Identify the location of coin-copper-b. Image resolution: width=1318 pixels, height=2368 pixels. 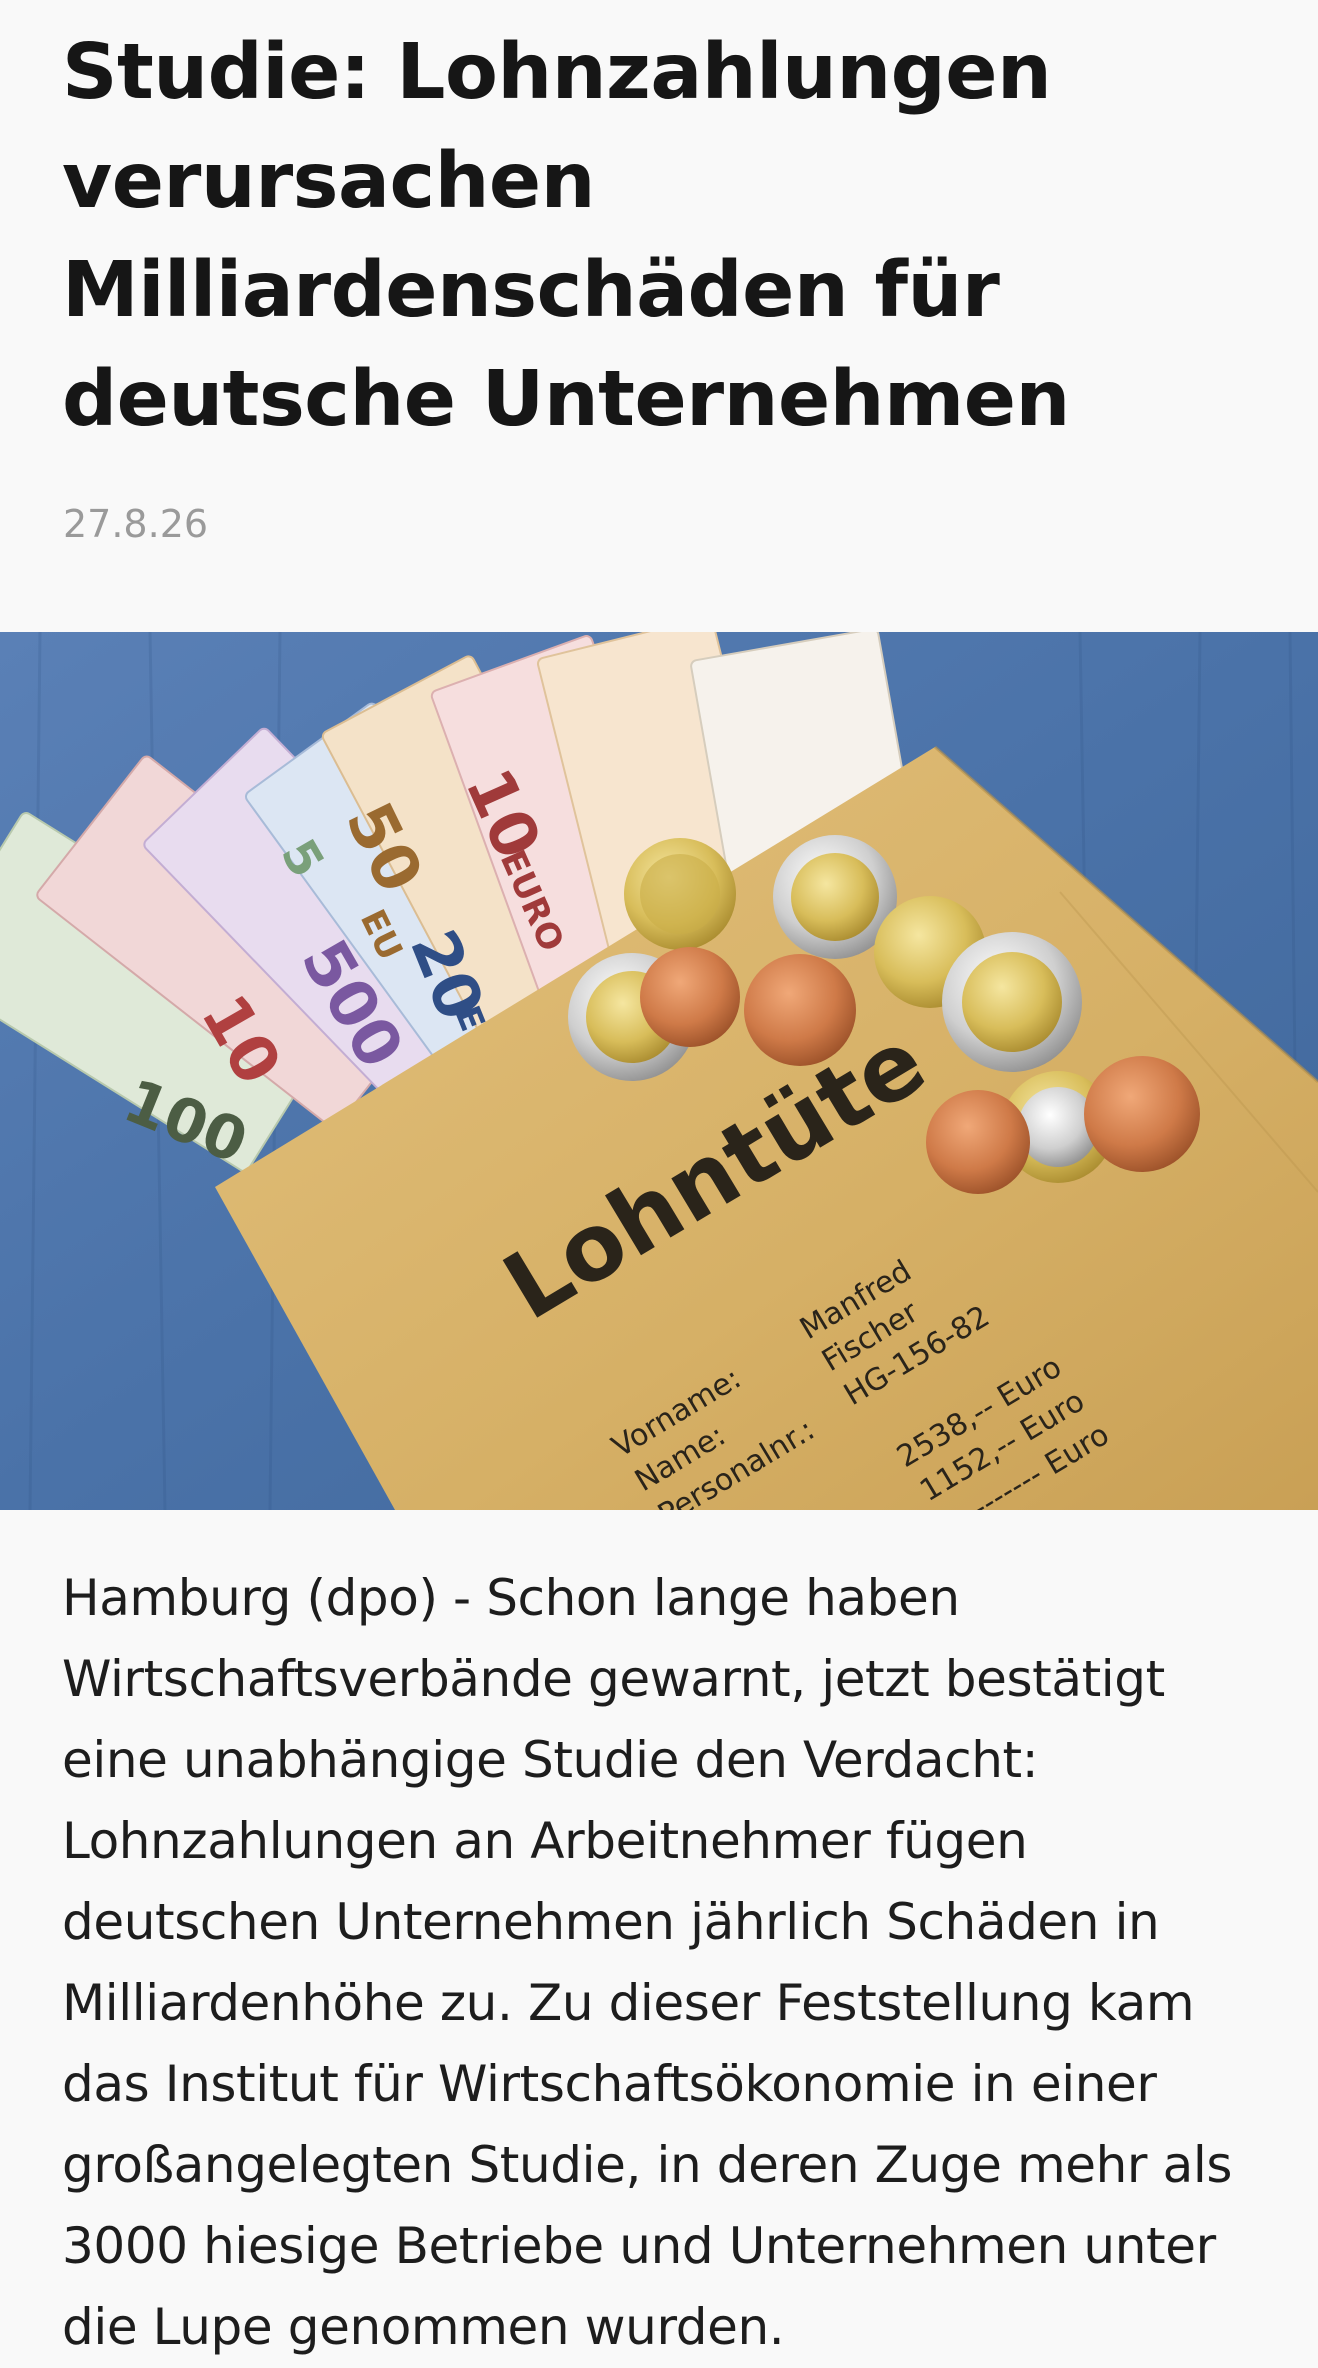
(800, 1010).